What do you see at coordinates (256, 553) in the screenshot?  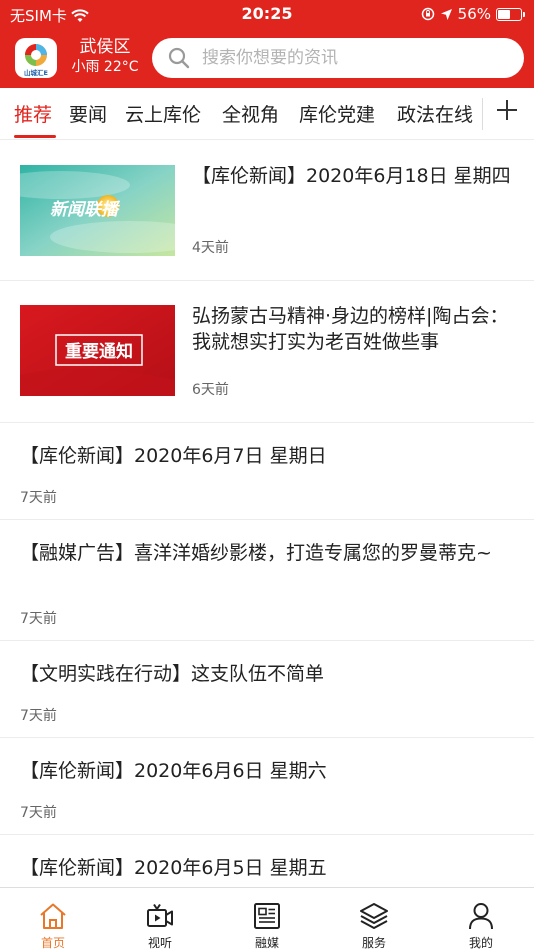 I see `news-title: 【融媒广告】喜洋洋婚纱影楼，打造专属您的罗曼蒂克~` at bounding box center [256, 553].